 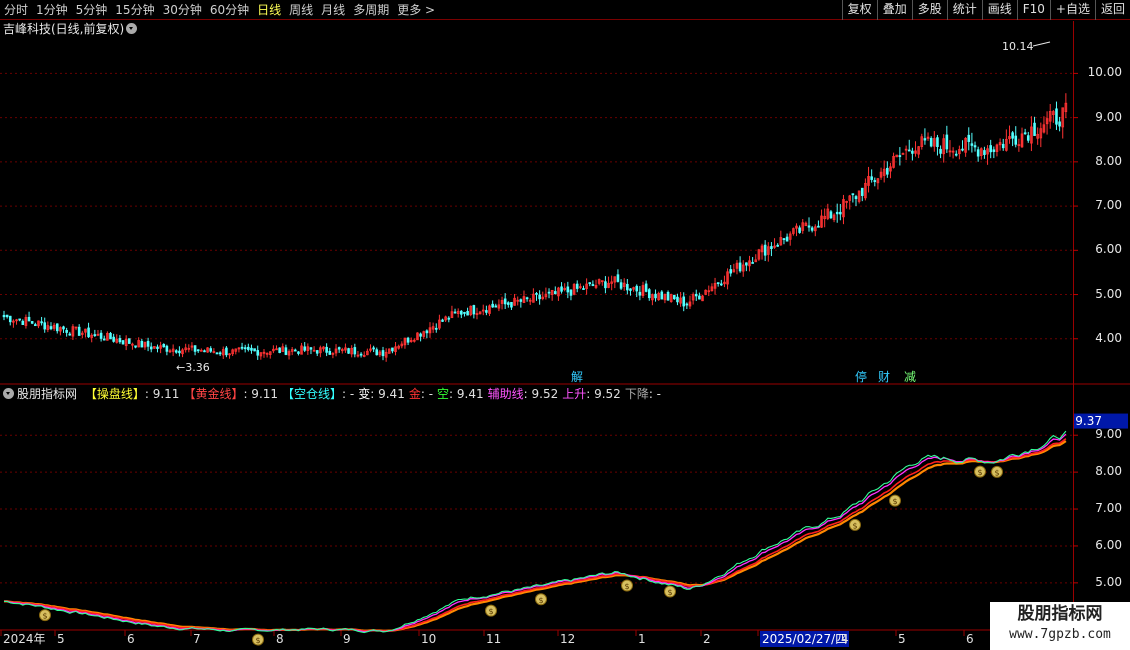 I want to click on date-label-7: 11, so click(x=494, y=639).